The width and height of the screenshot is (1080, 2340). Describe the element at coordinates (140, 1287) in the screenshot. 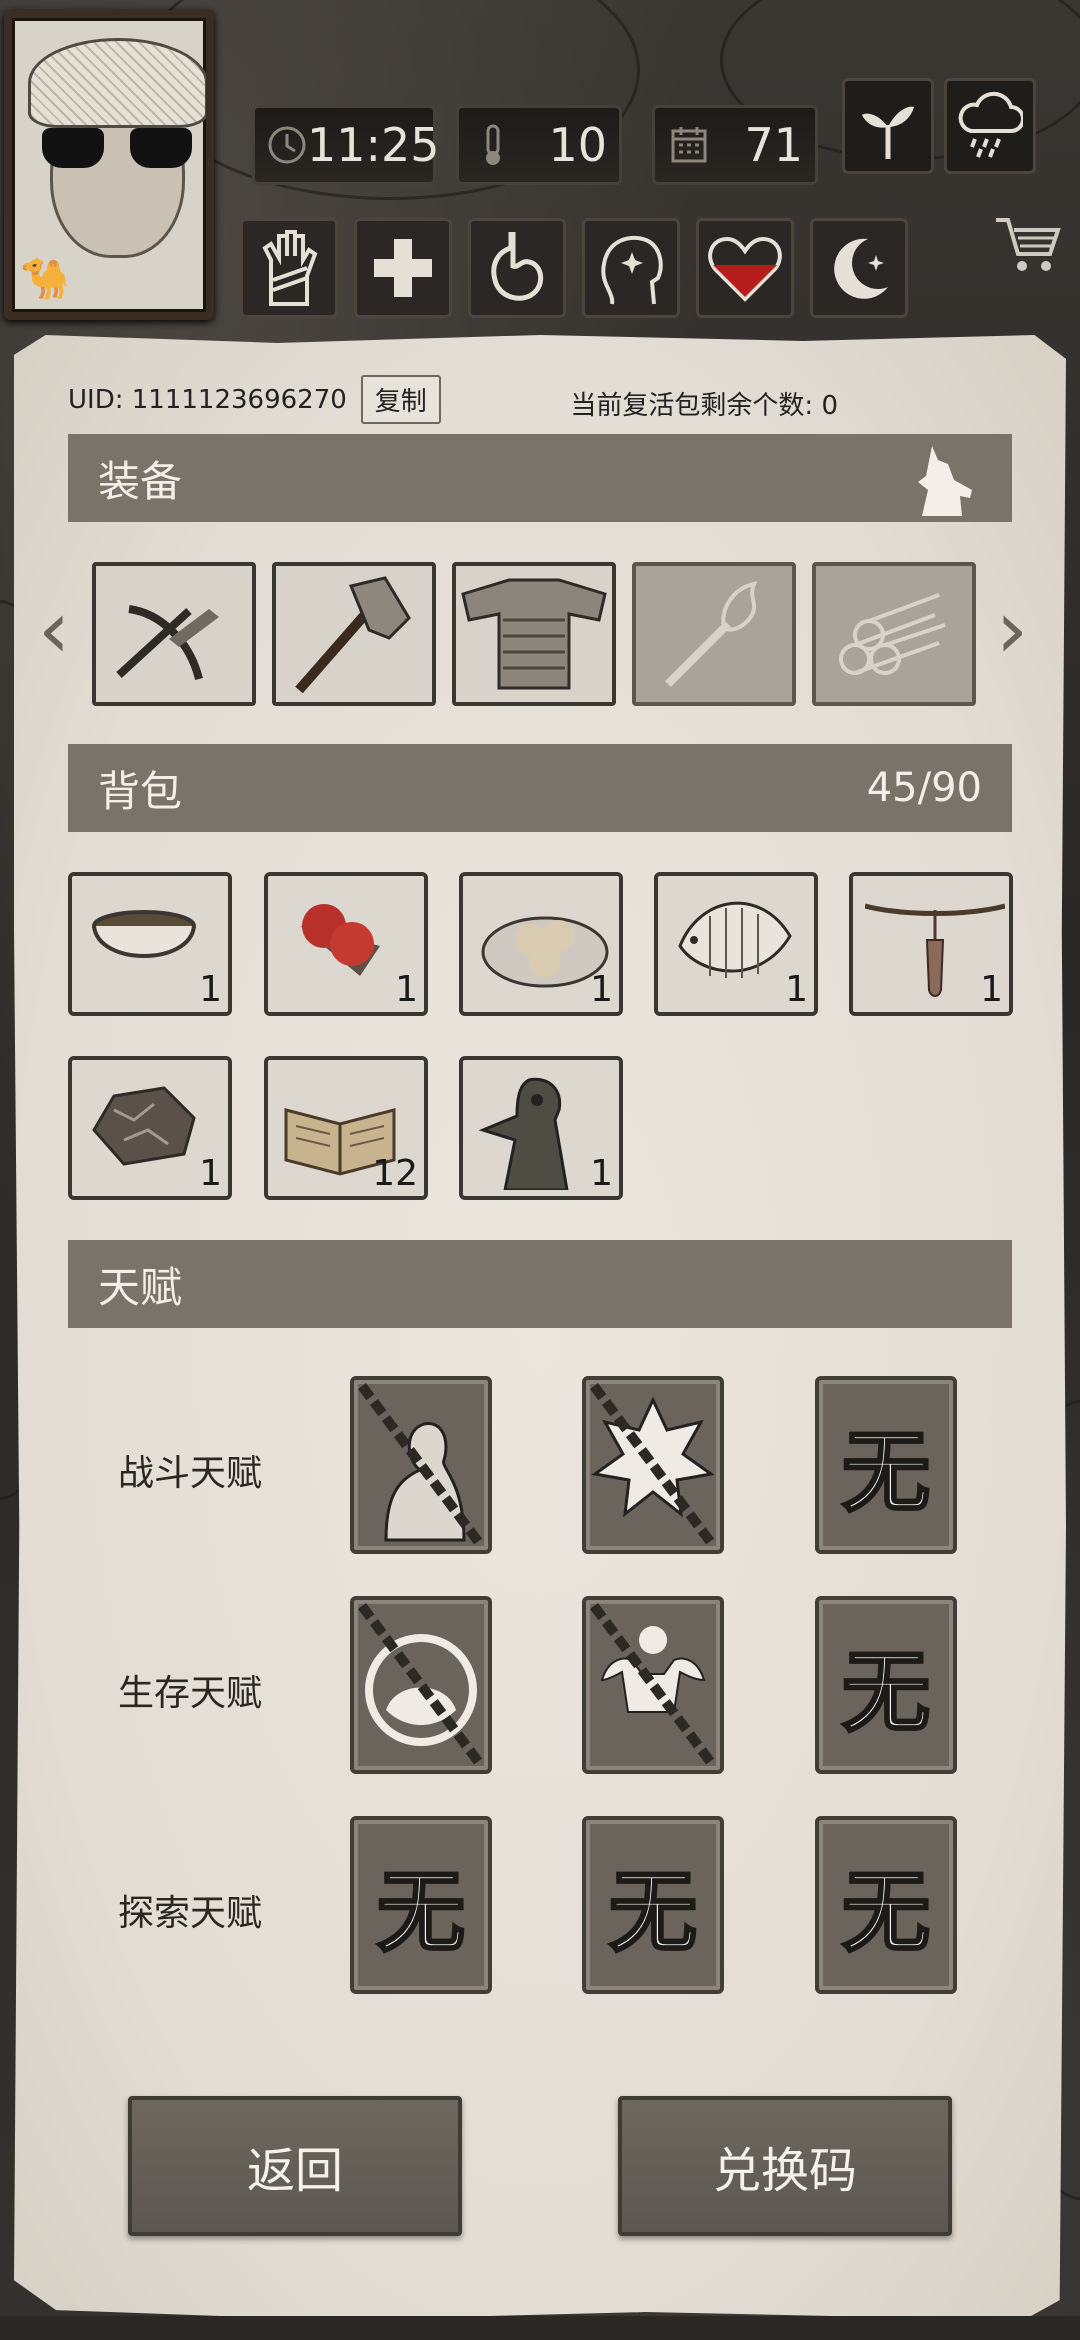

I see `talents-title: 天赋` at that location.